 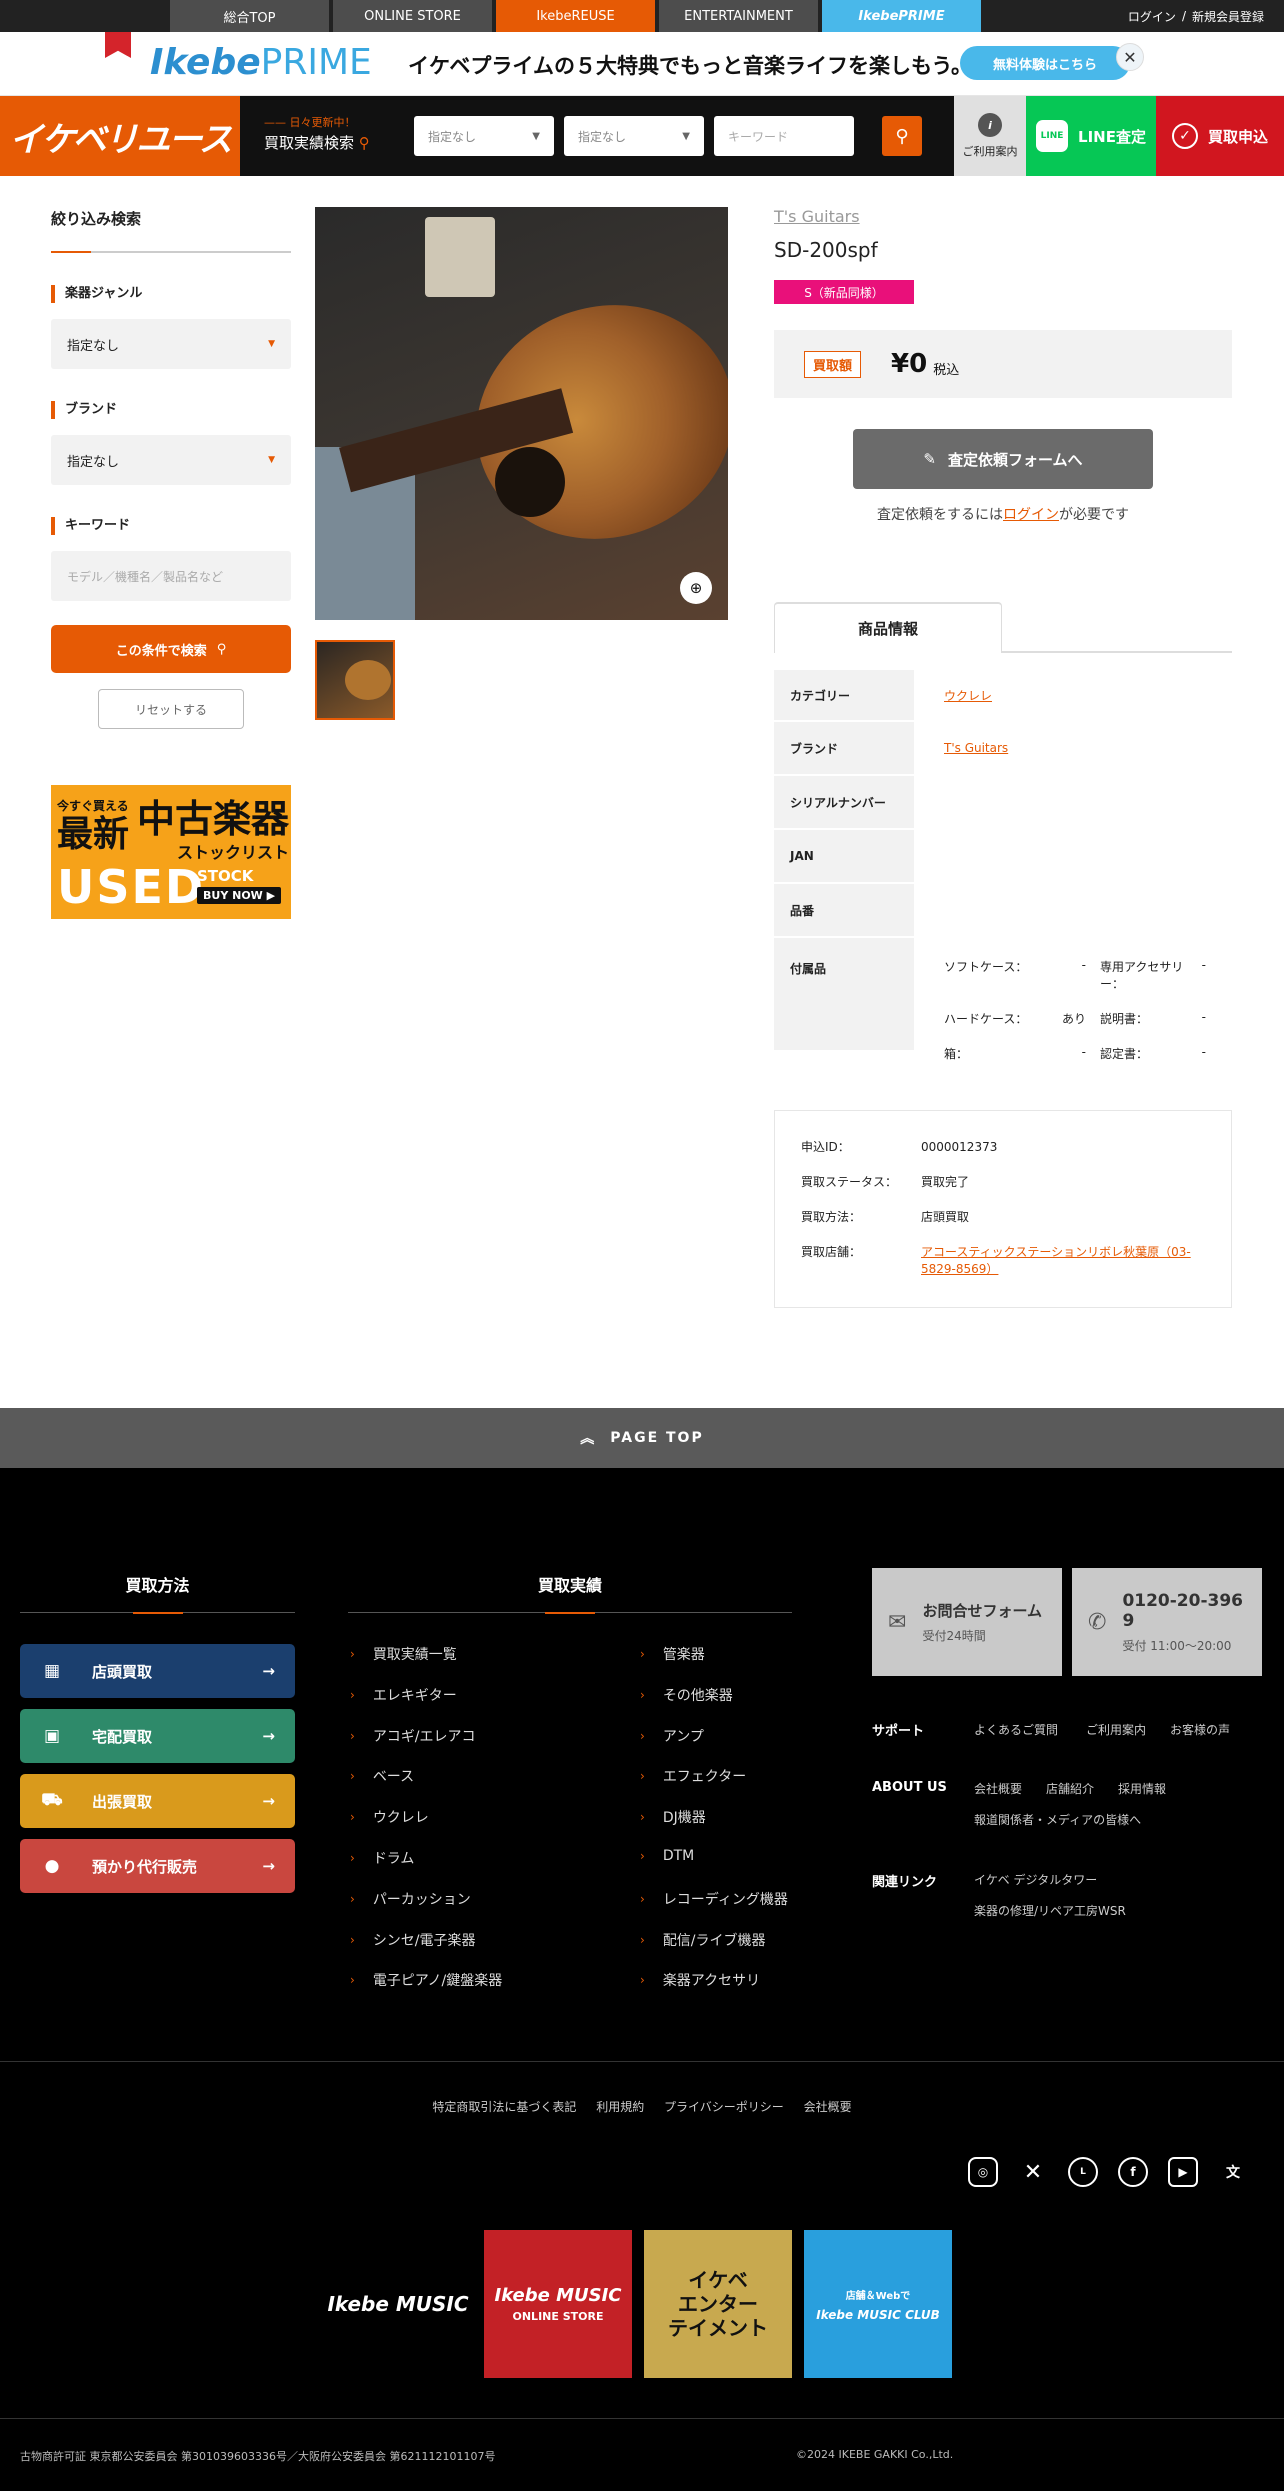 What do you see at coordinates (1220, 136) in the screenshot?
I see `apply-button: ✓ 買取申込` at bounding box center [1220, 136].